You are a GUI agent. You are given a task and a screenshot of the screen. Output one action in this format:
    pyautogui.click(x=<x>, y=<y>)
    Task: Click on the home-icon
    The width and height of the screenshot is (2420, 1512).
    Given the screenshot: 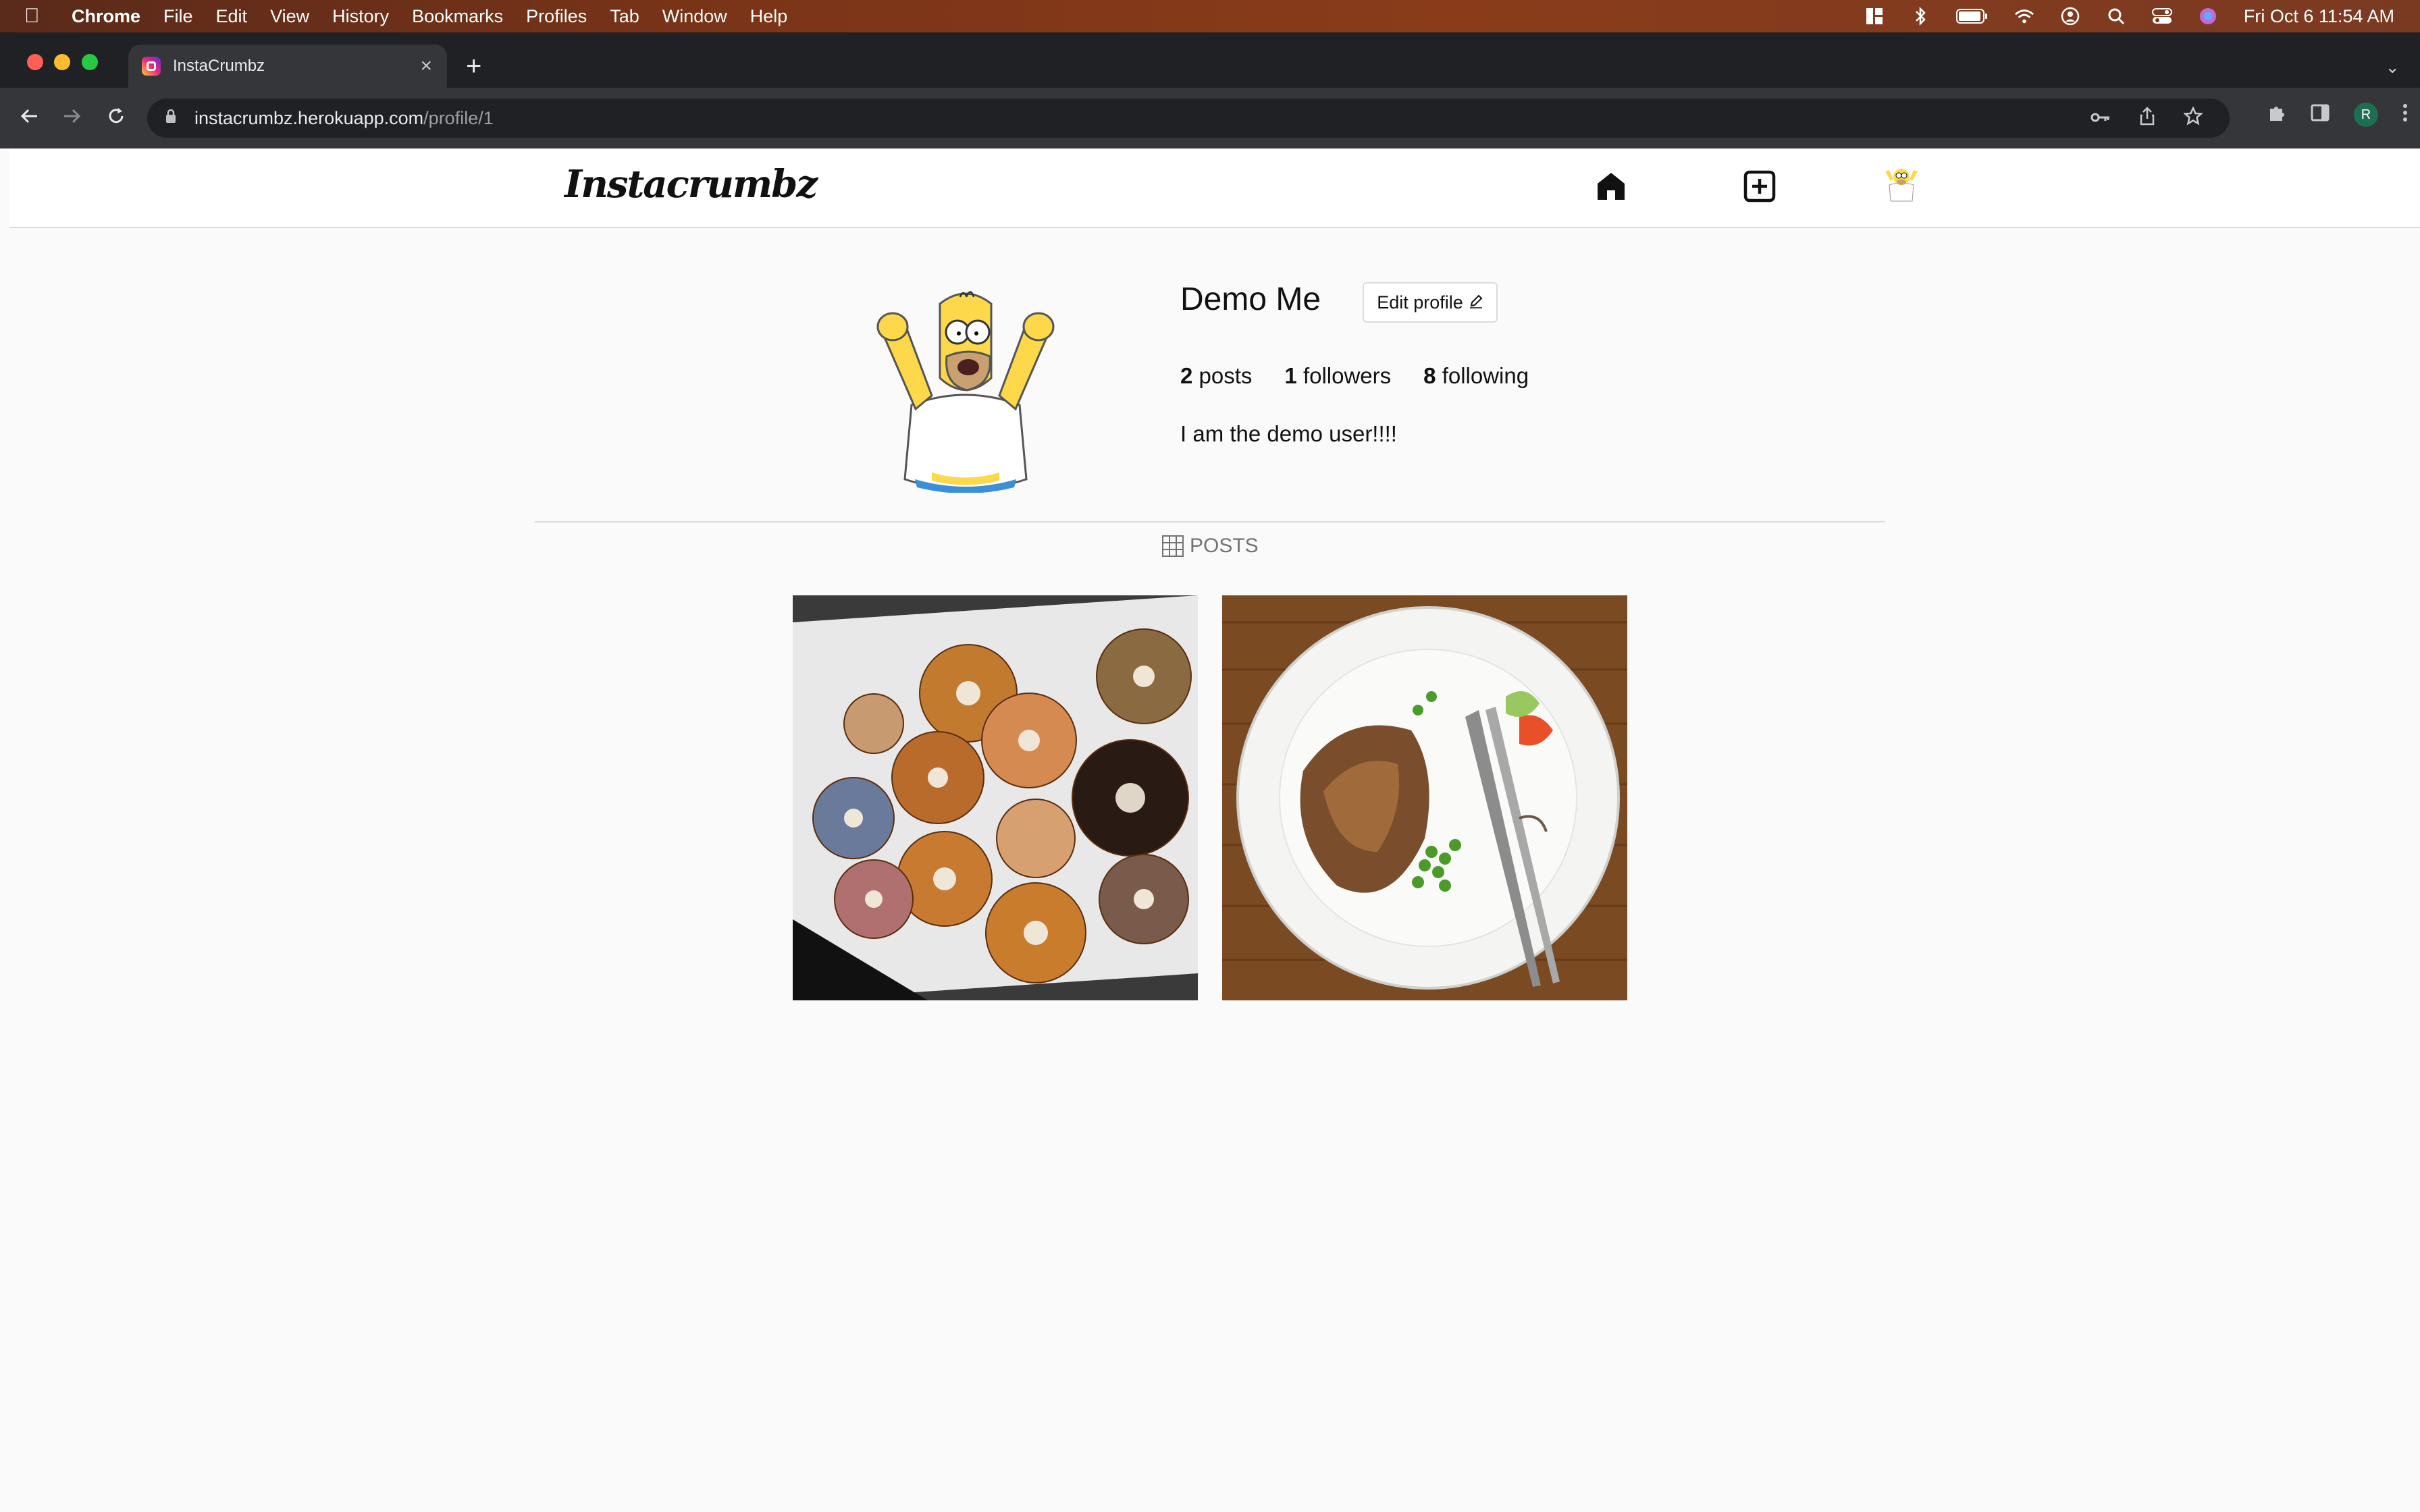 What is the action you would take?
    pyautogui.click(x=1611, y=187)
    